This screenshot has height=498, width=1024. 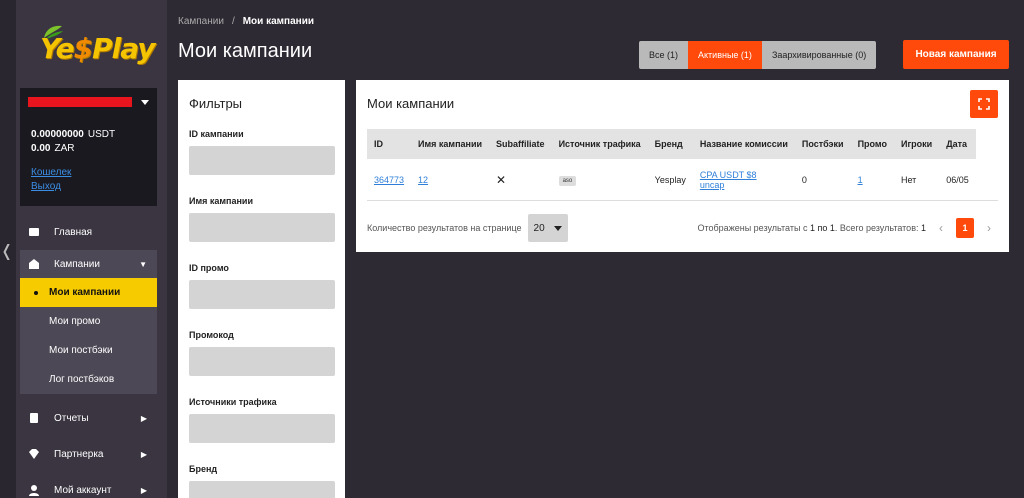 What do you see at coordinates (77, 264) in the screenshot?
I see `sidebar-item-label: Кампании` at bounding box center [77, 264].